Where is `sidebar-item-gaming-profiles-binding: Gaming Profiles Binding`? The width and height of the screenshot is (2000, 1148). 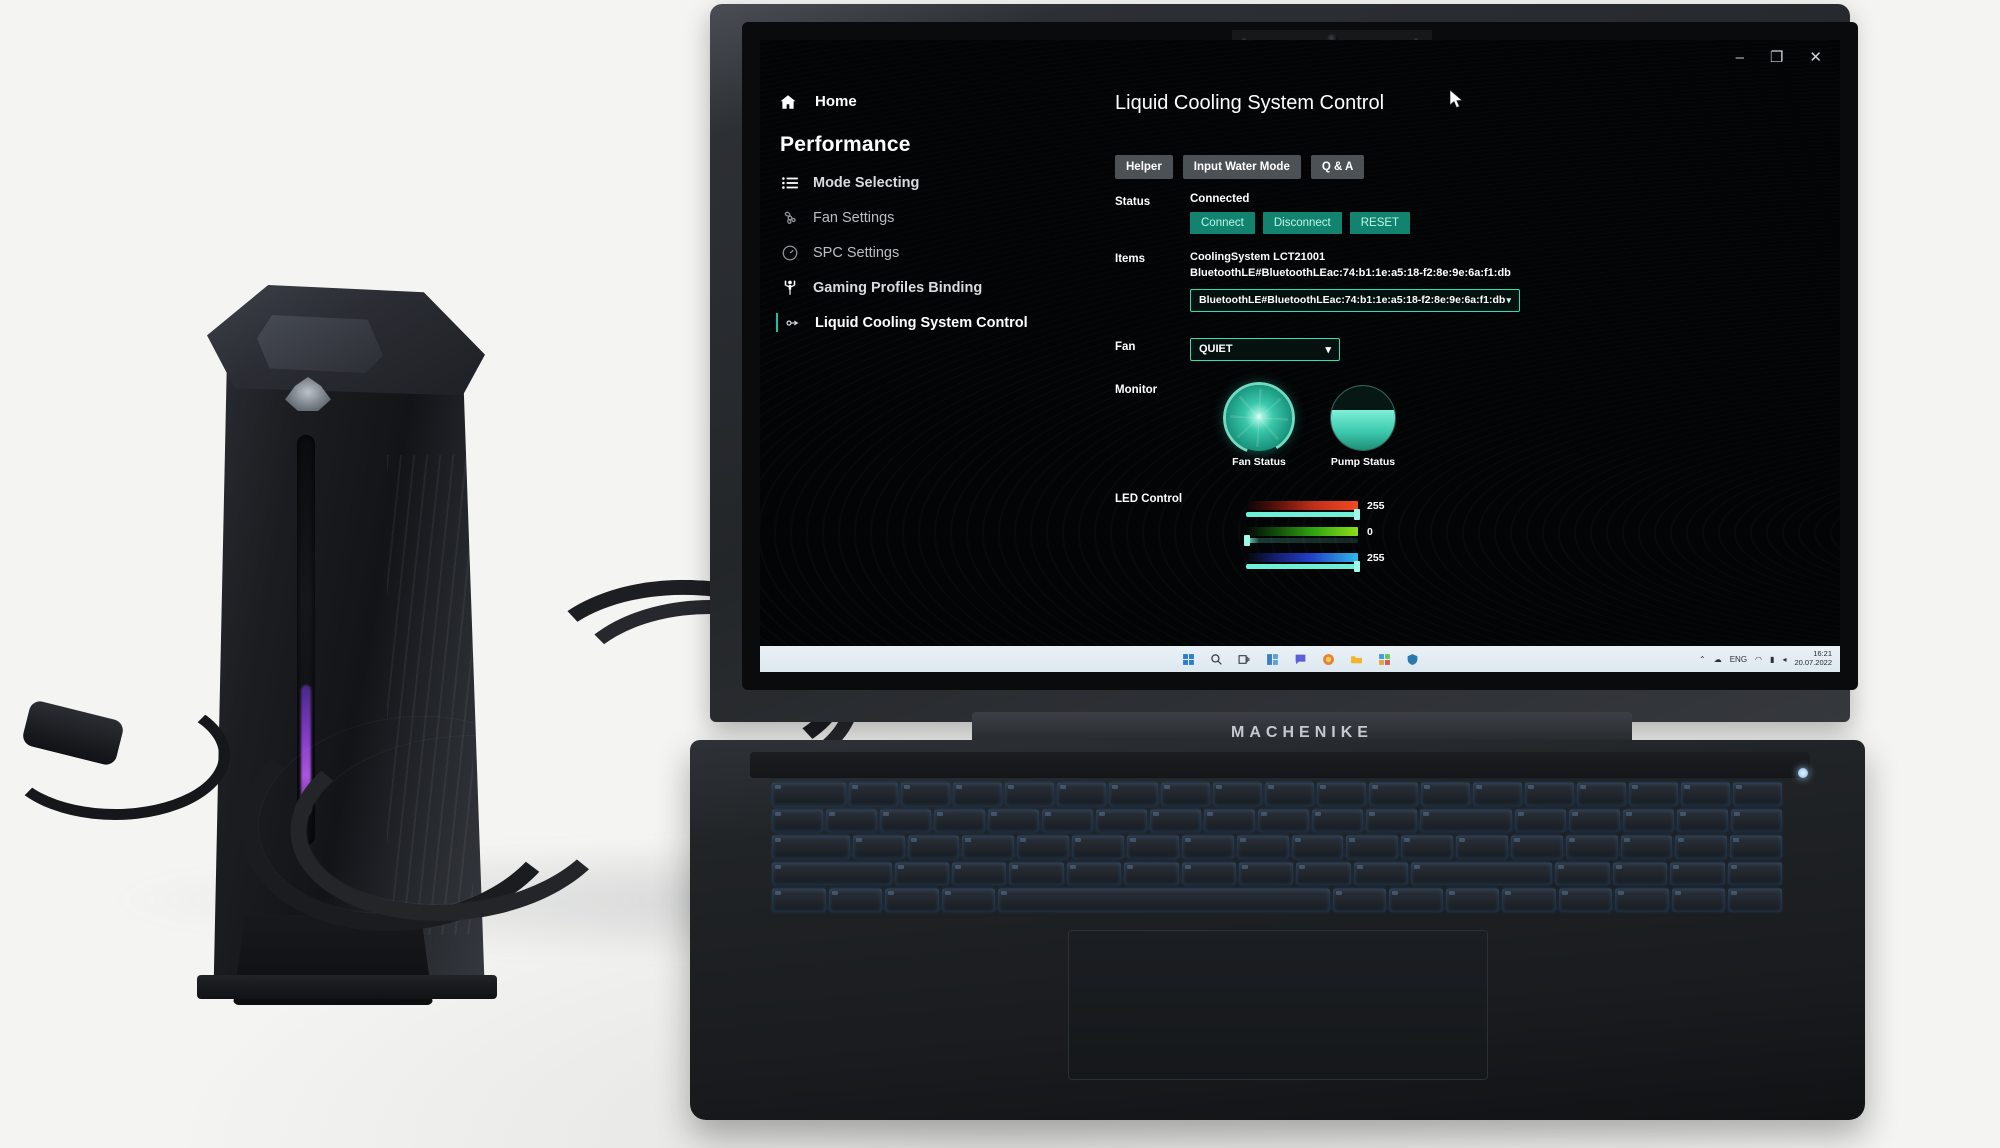 sidebar-item-gaming-profiles-binding: Gaming Profiles Binding is located at coordinates (928, 287).